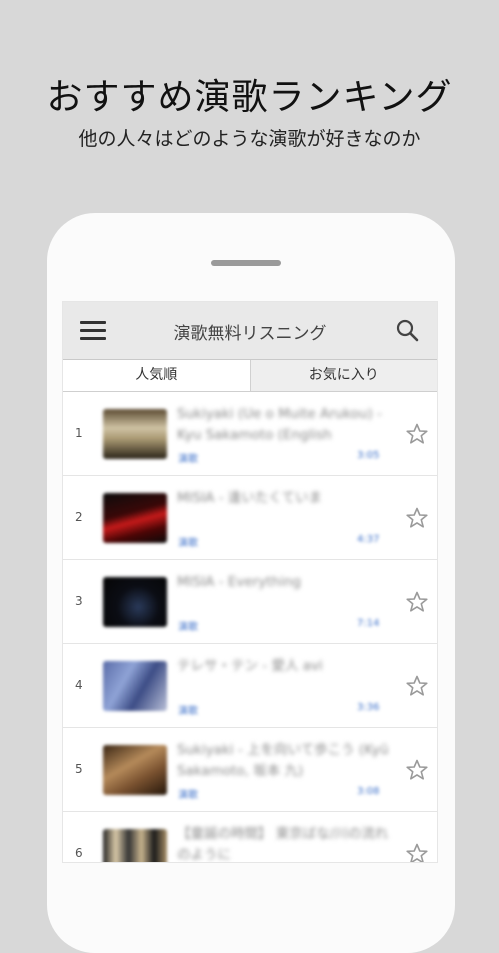 Image resolution: width=499 pixels, height=953 pixels. What do you see at coordinates (283, 760) in the screenshot?
I see `song-title: Sukiyaki - 上を向いて歩こう (Kyū Sakamoto, 坂本 九)` at bounding box center [283, 760].